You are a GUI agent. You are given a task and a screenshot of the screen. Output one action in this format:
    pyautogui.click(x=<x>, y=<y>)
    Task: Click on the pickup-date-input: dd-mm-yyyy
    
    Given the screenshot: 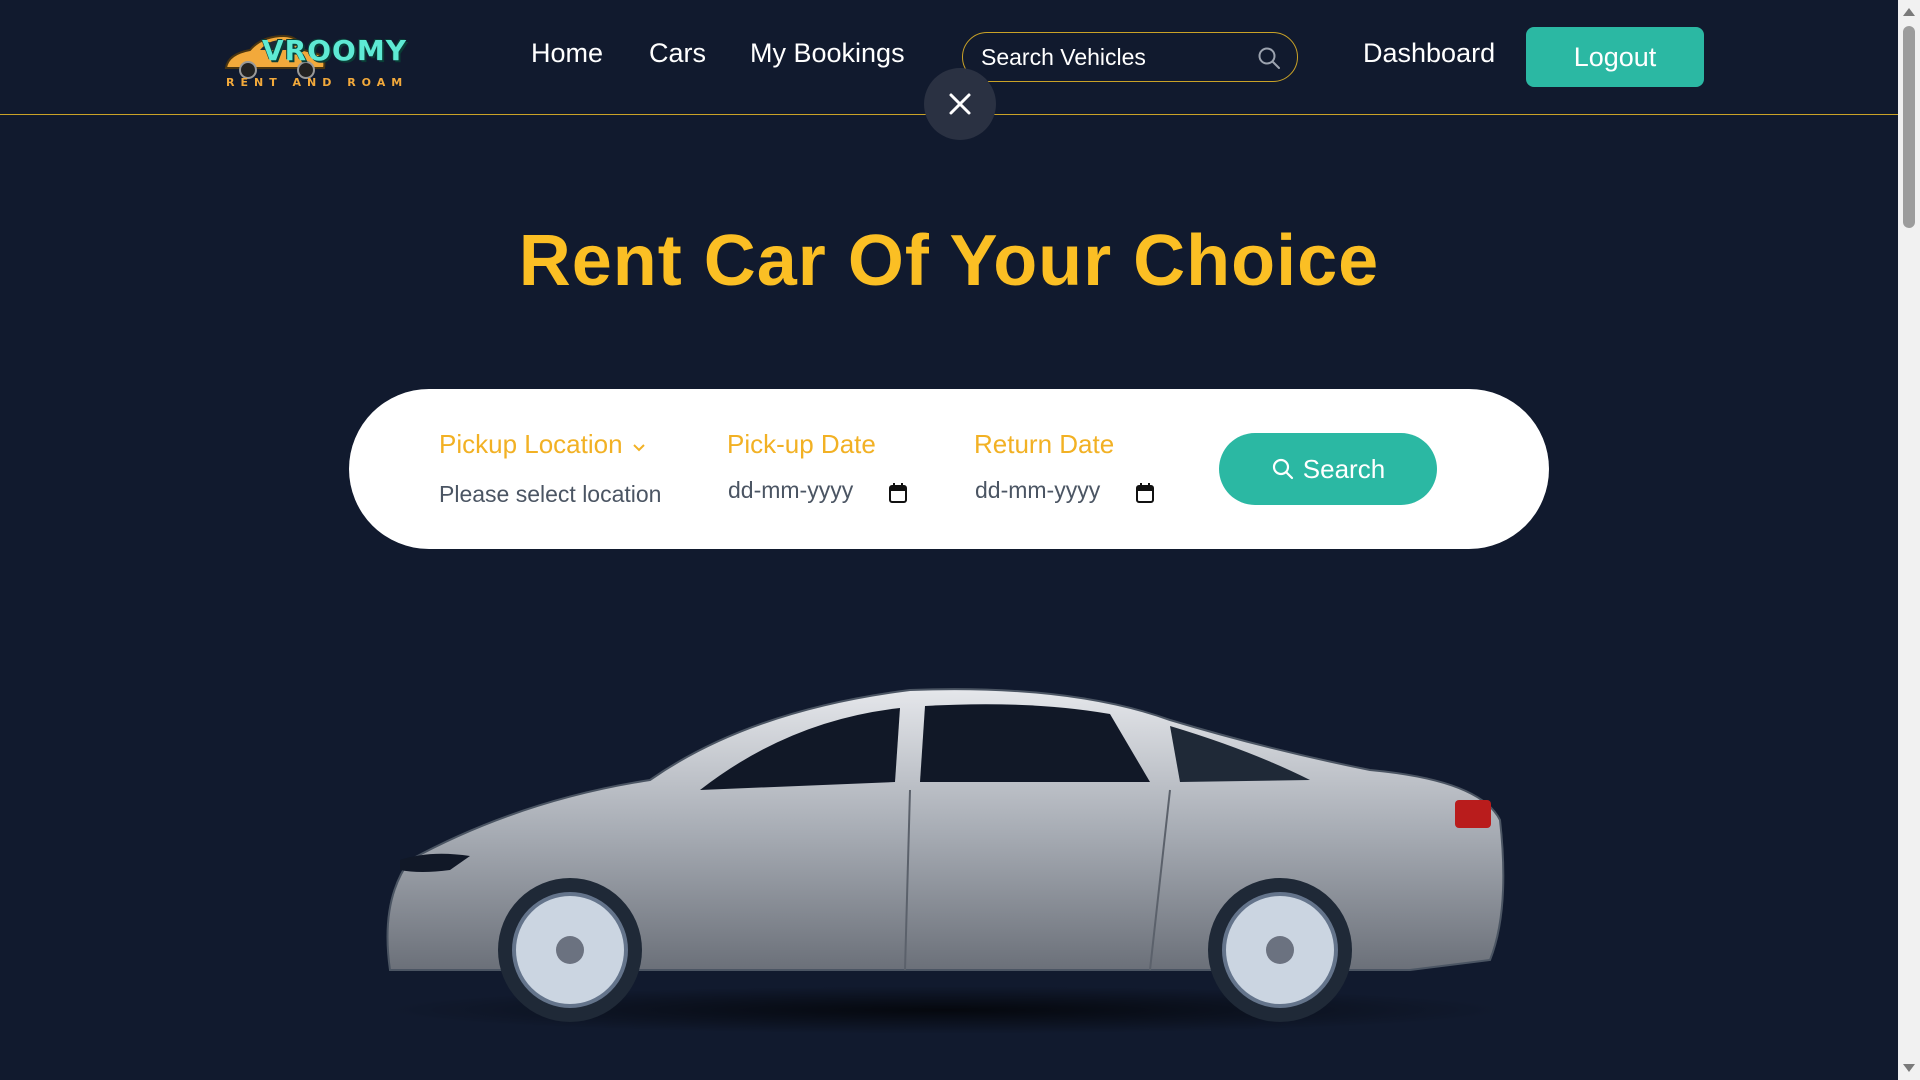 What is the action you would take?
    pyautogui.click(x=790, y=490)
    